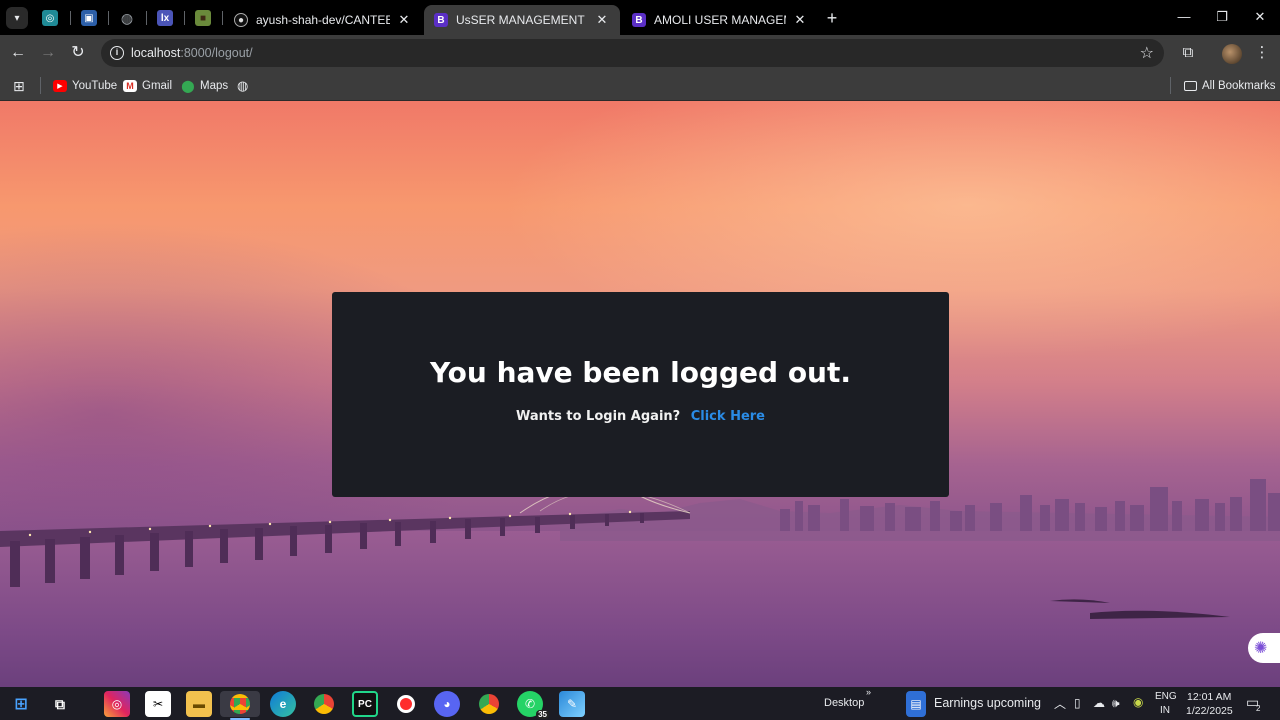  I want to click on pinned-tab-5: ■, so click(203, 18).